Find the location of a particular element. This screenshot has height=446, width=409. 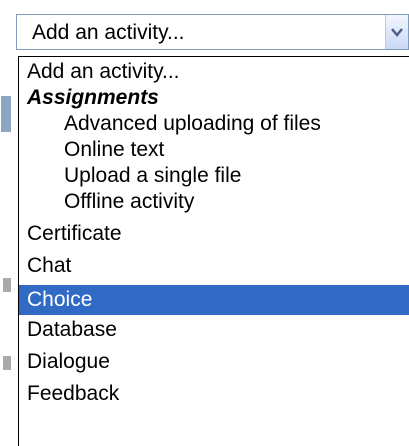

option-certificate: Certificate is located at coordinates (214, 234).